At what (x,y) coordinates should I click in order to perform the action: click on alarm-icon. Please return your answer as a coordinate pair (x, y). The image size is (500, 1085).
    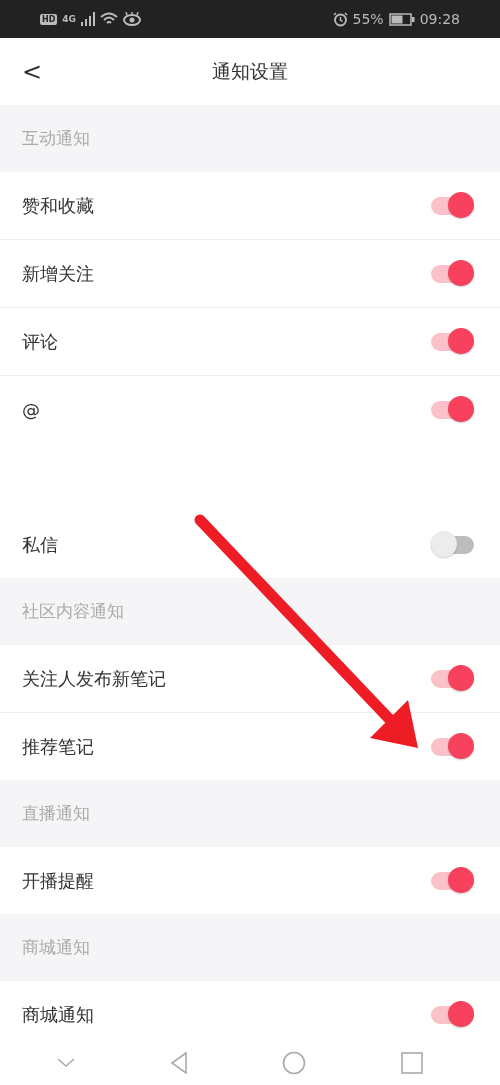
    Looking at the image, I should click on (340, 19).